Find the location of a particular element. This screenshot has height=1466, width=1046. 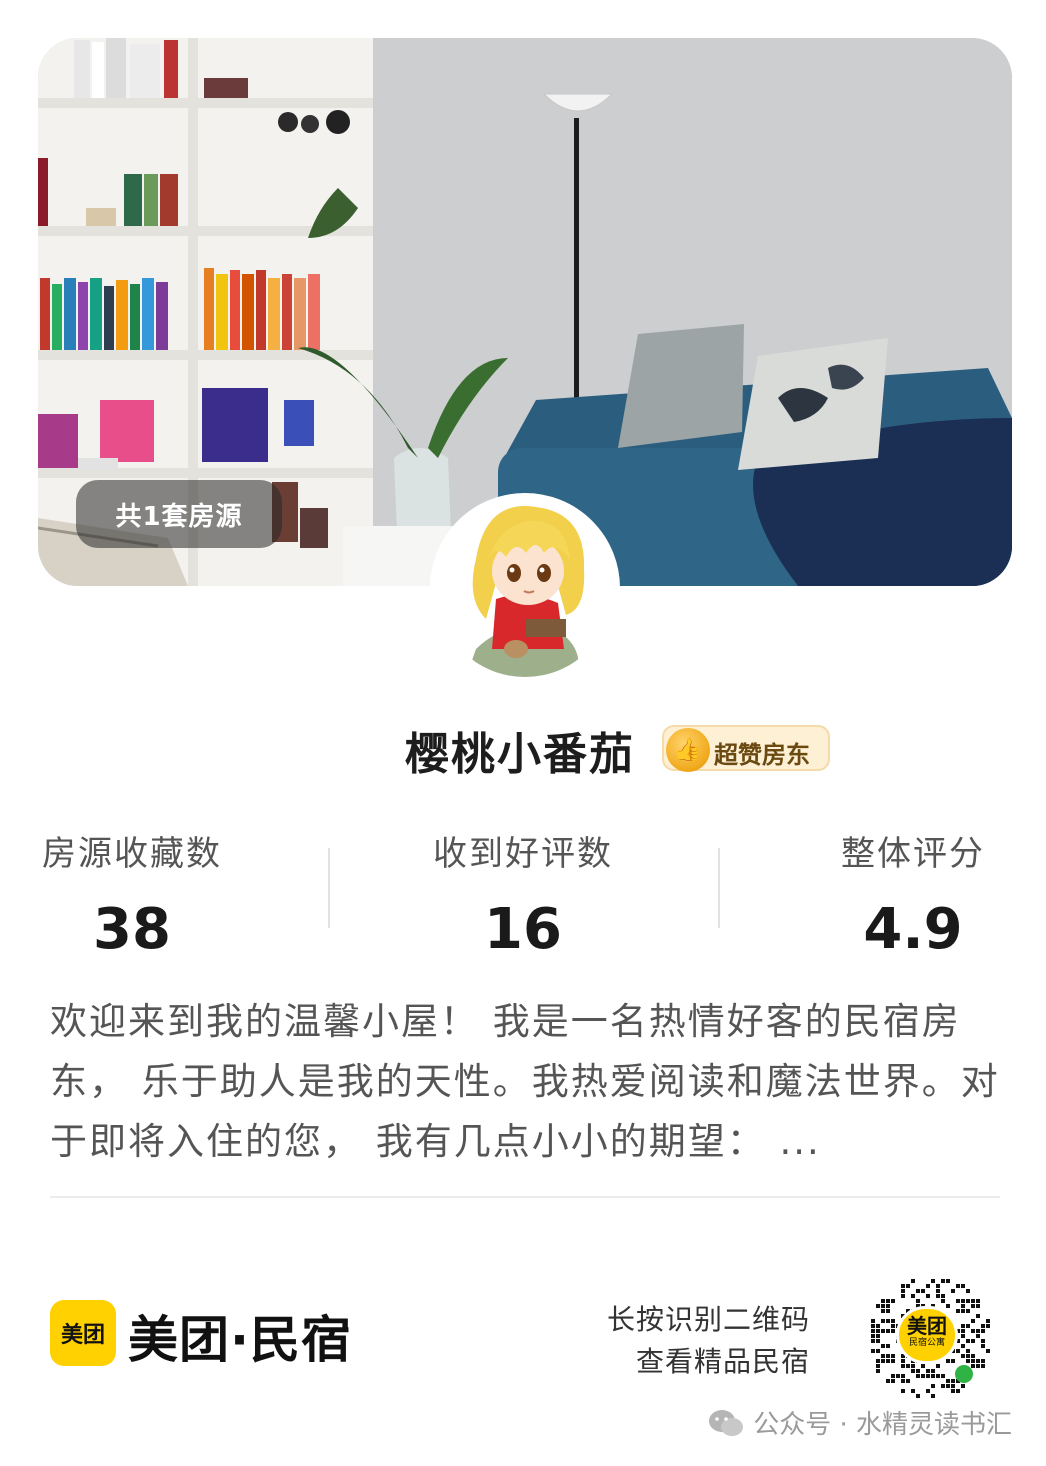

qr-center-logo: 美团 民宿公寓 is located at coordinates (927, 1335).